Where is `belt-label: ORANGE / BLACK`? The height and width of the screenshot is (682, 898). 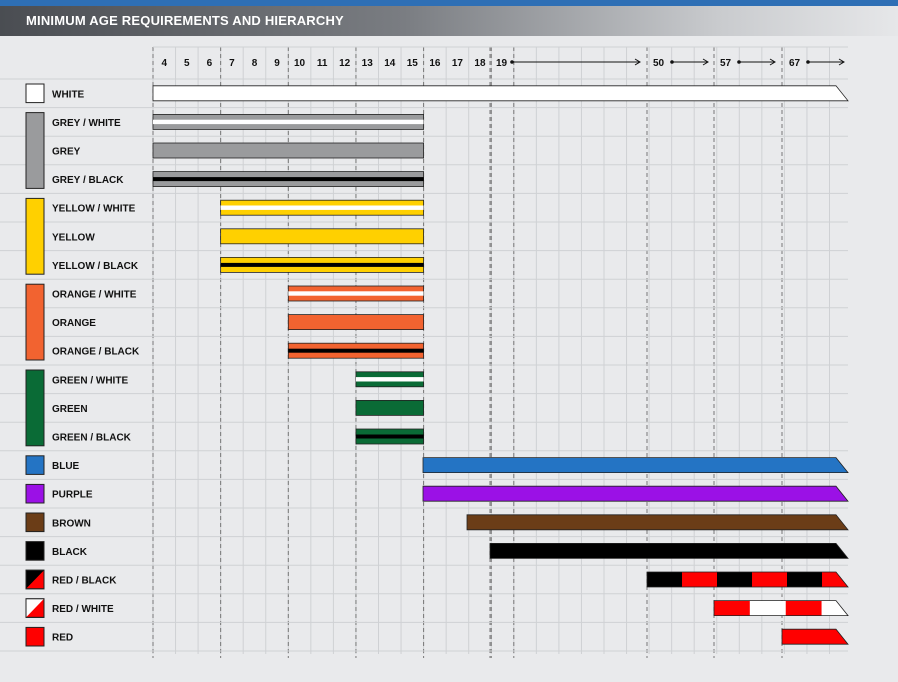 belt-label: ORANGE / BLACK is located at coordinates (96, 352).